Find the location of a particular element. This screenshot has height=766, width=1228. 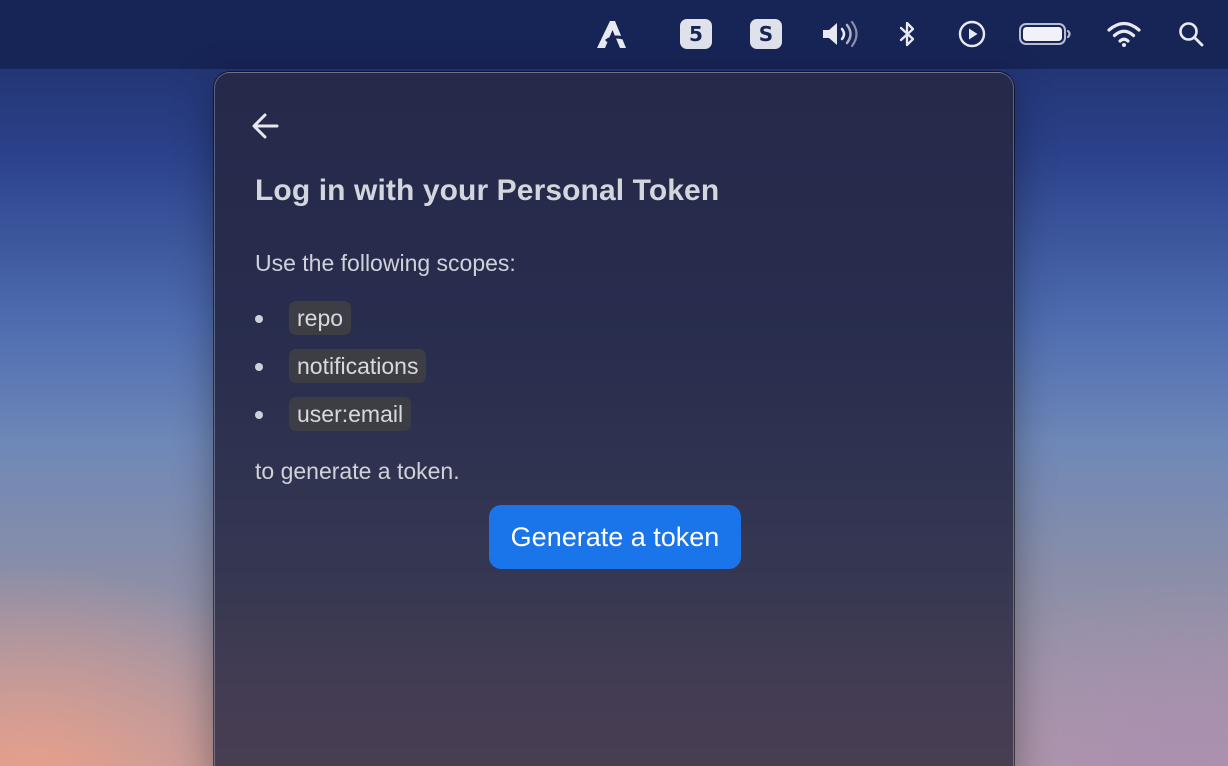

arrow-left-icon is located at coordinates (266, 126).